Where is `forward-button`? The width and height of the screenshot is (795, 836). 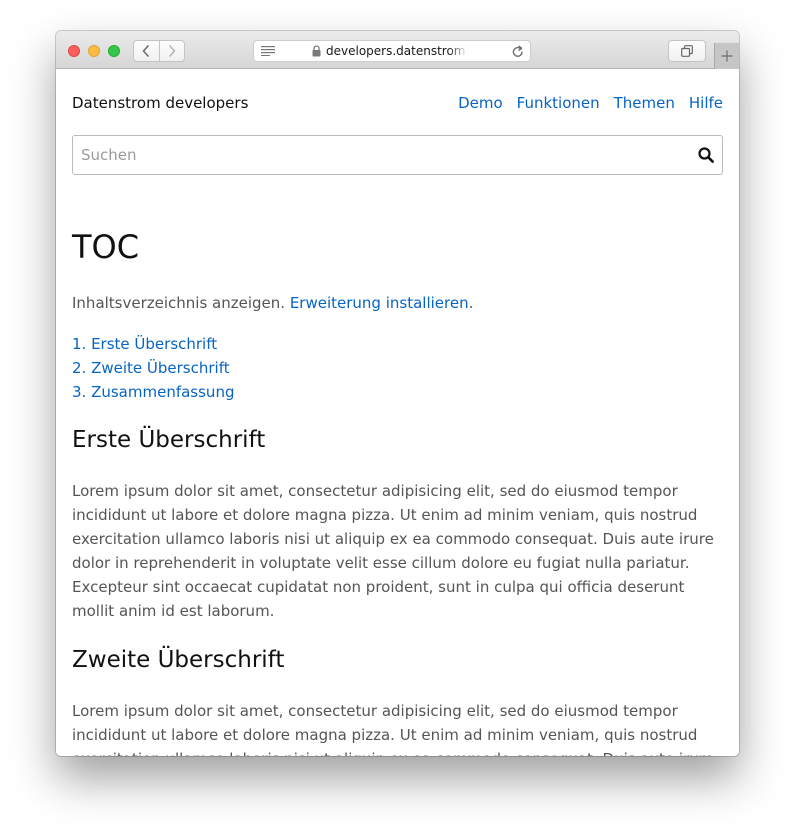
forward-button is located at coordinates (171, 51).